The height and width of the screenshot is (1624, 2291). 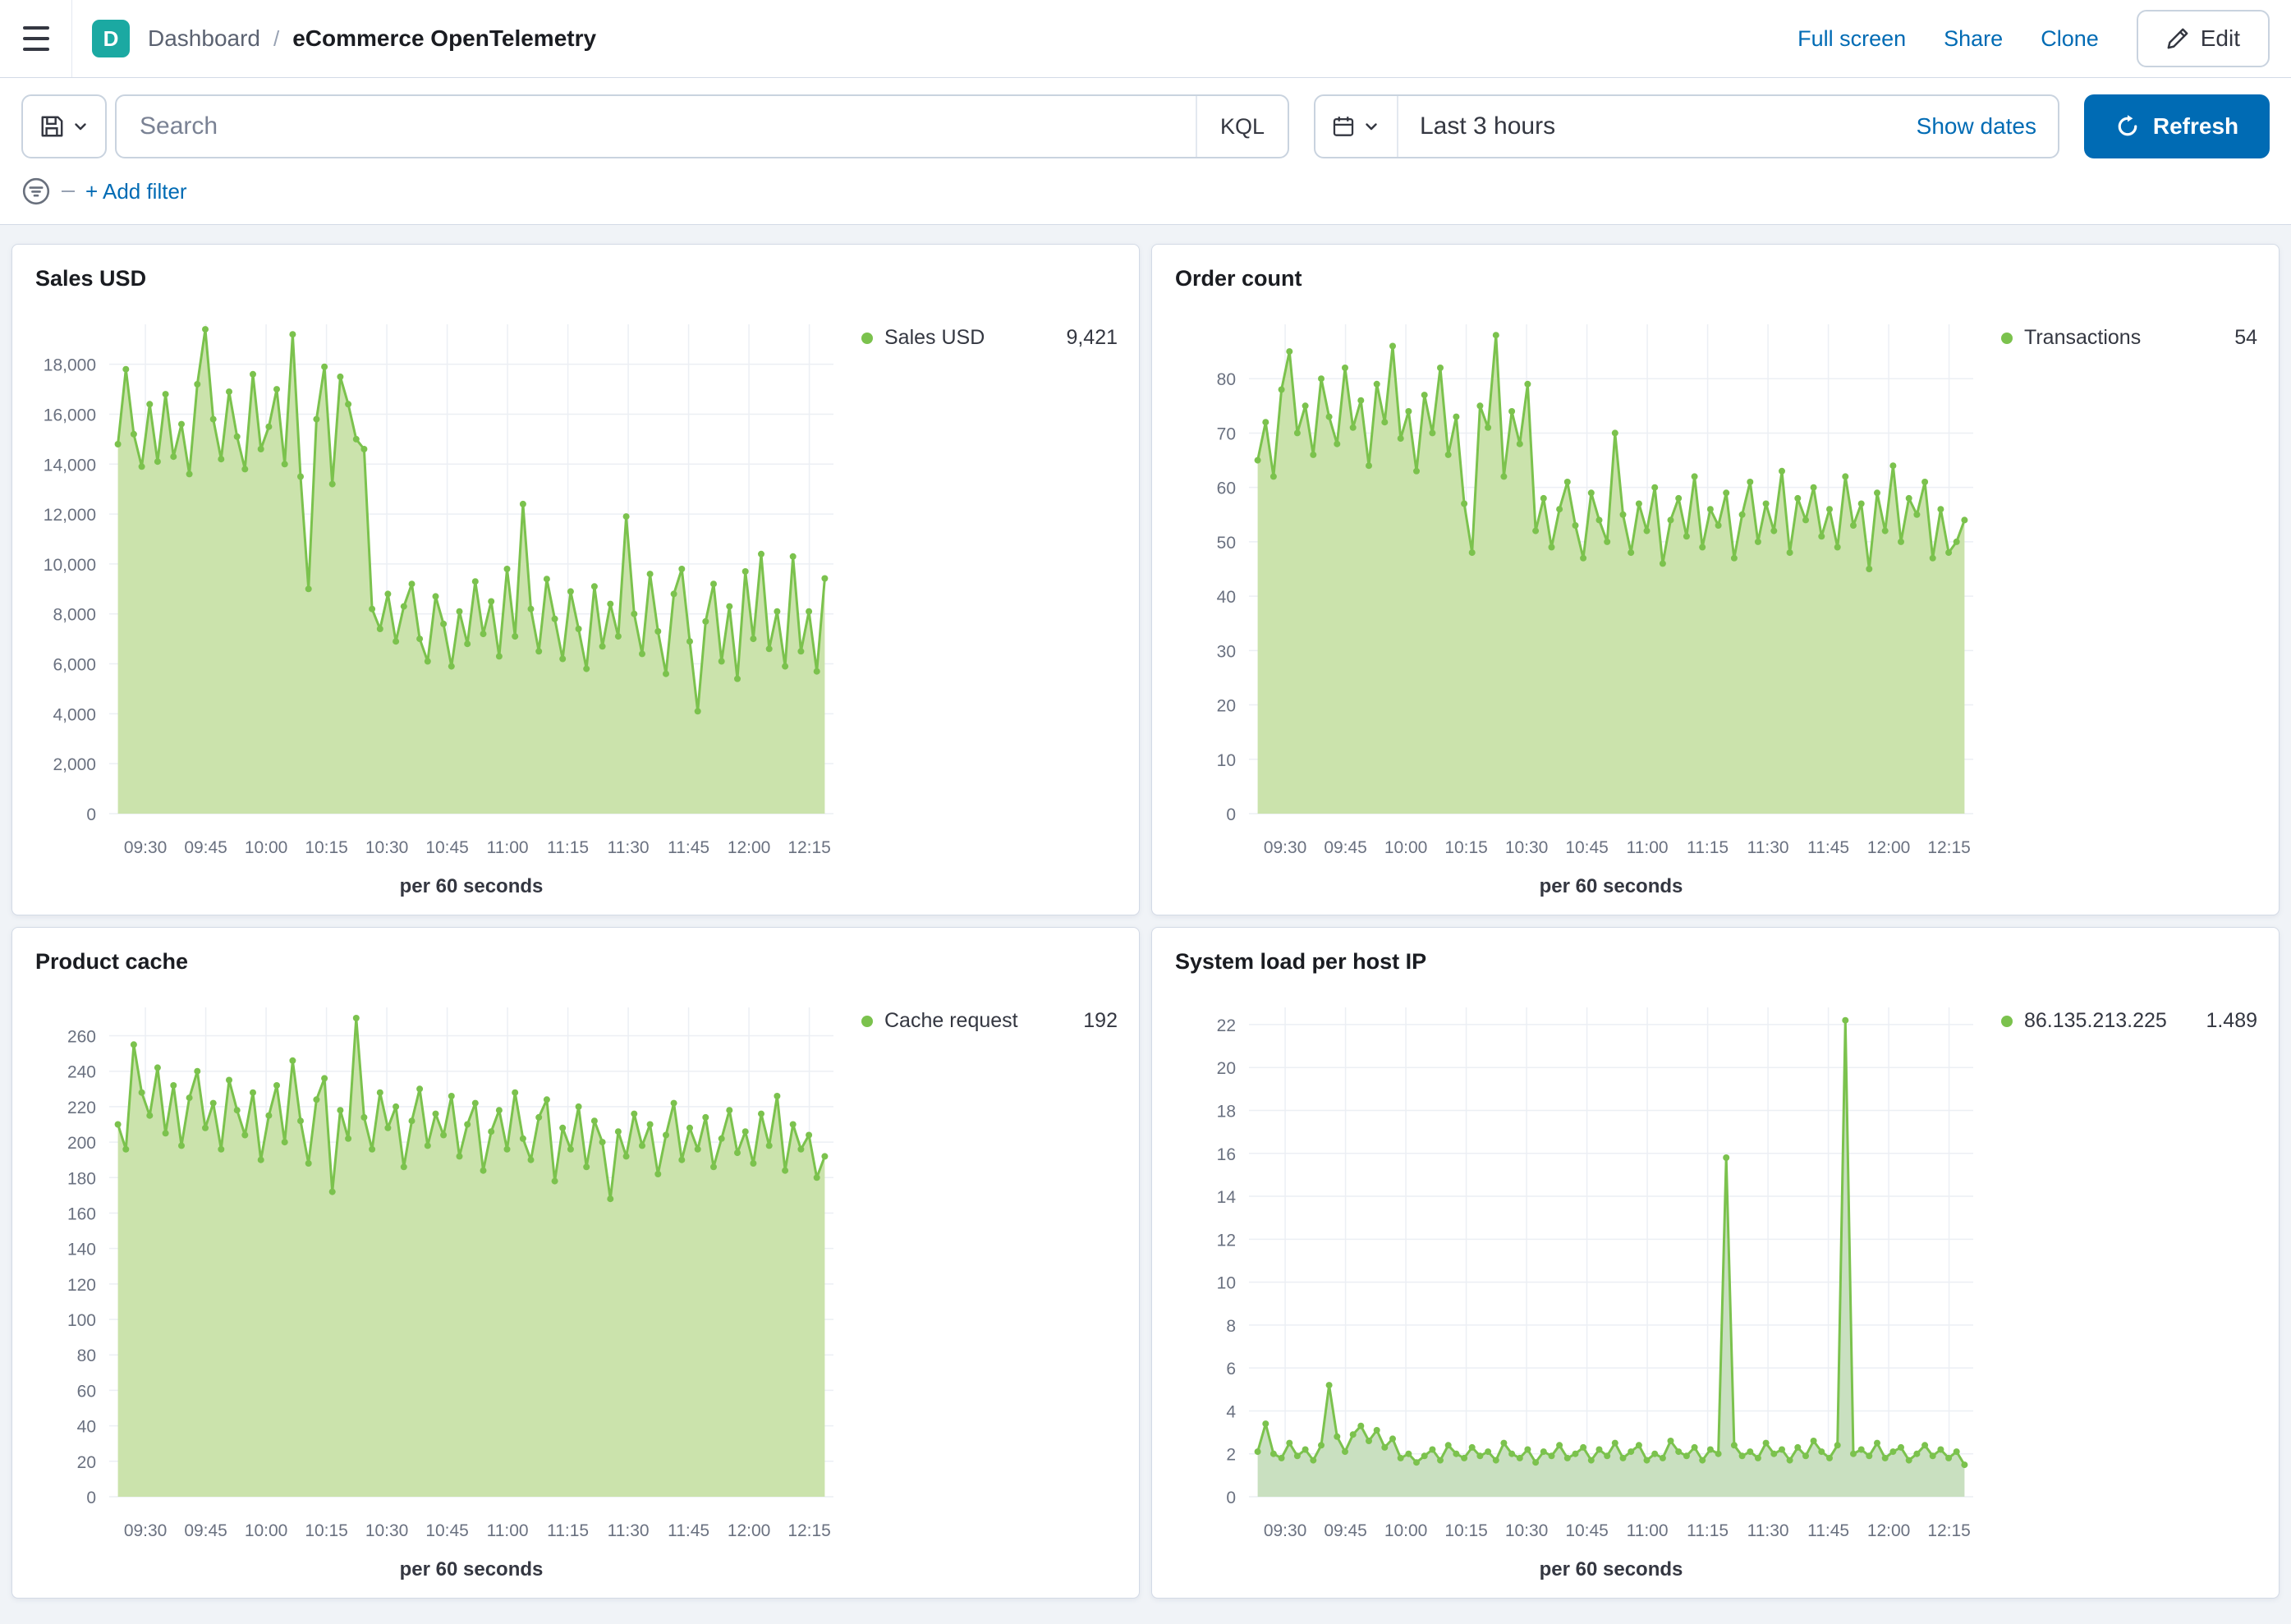 I want to click on refresh-icon, so click(x=2128, y=125).